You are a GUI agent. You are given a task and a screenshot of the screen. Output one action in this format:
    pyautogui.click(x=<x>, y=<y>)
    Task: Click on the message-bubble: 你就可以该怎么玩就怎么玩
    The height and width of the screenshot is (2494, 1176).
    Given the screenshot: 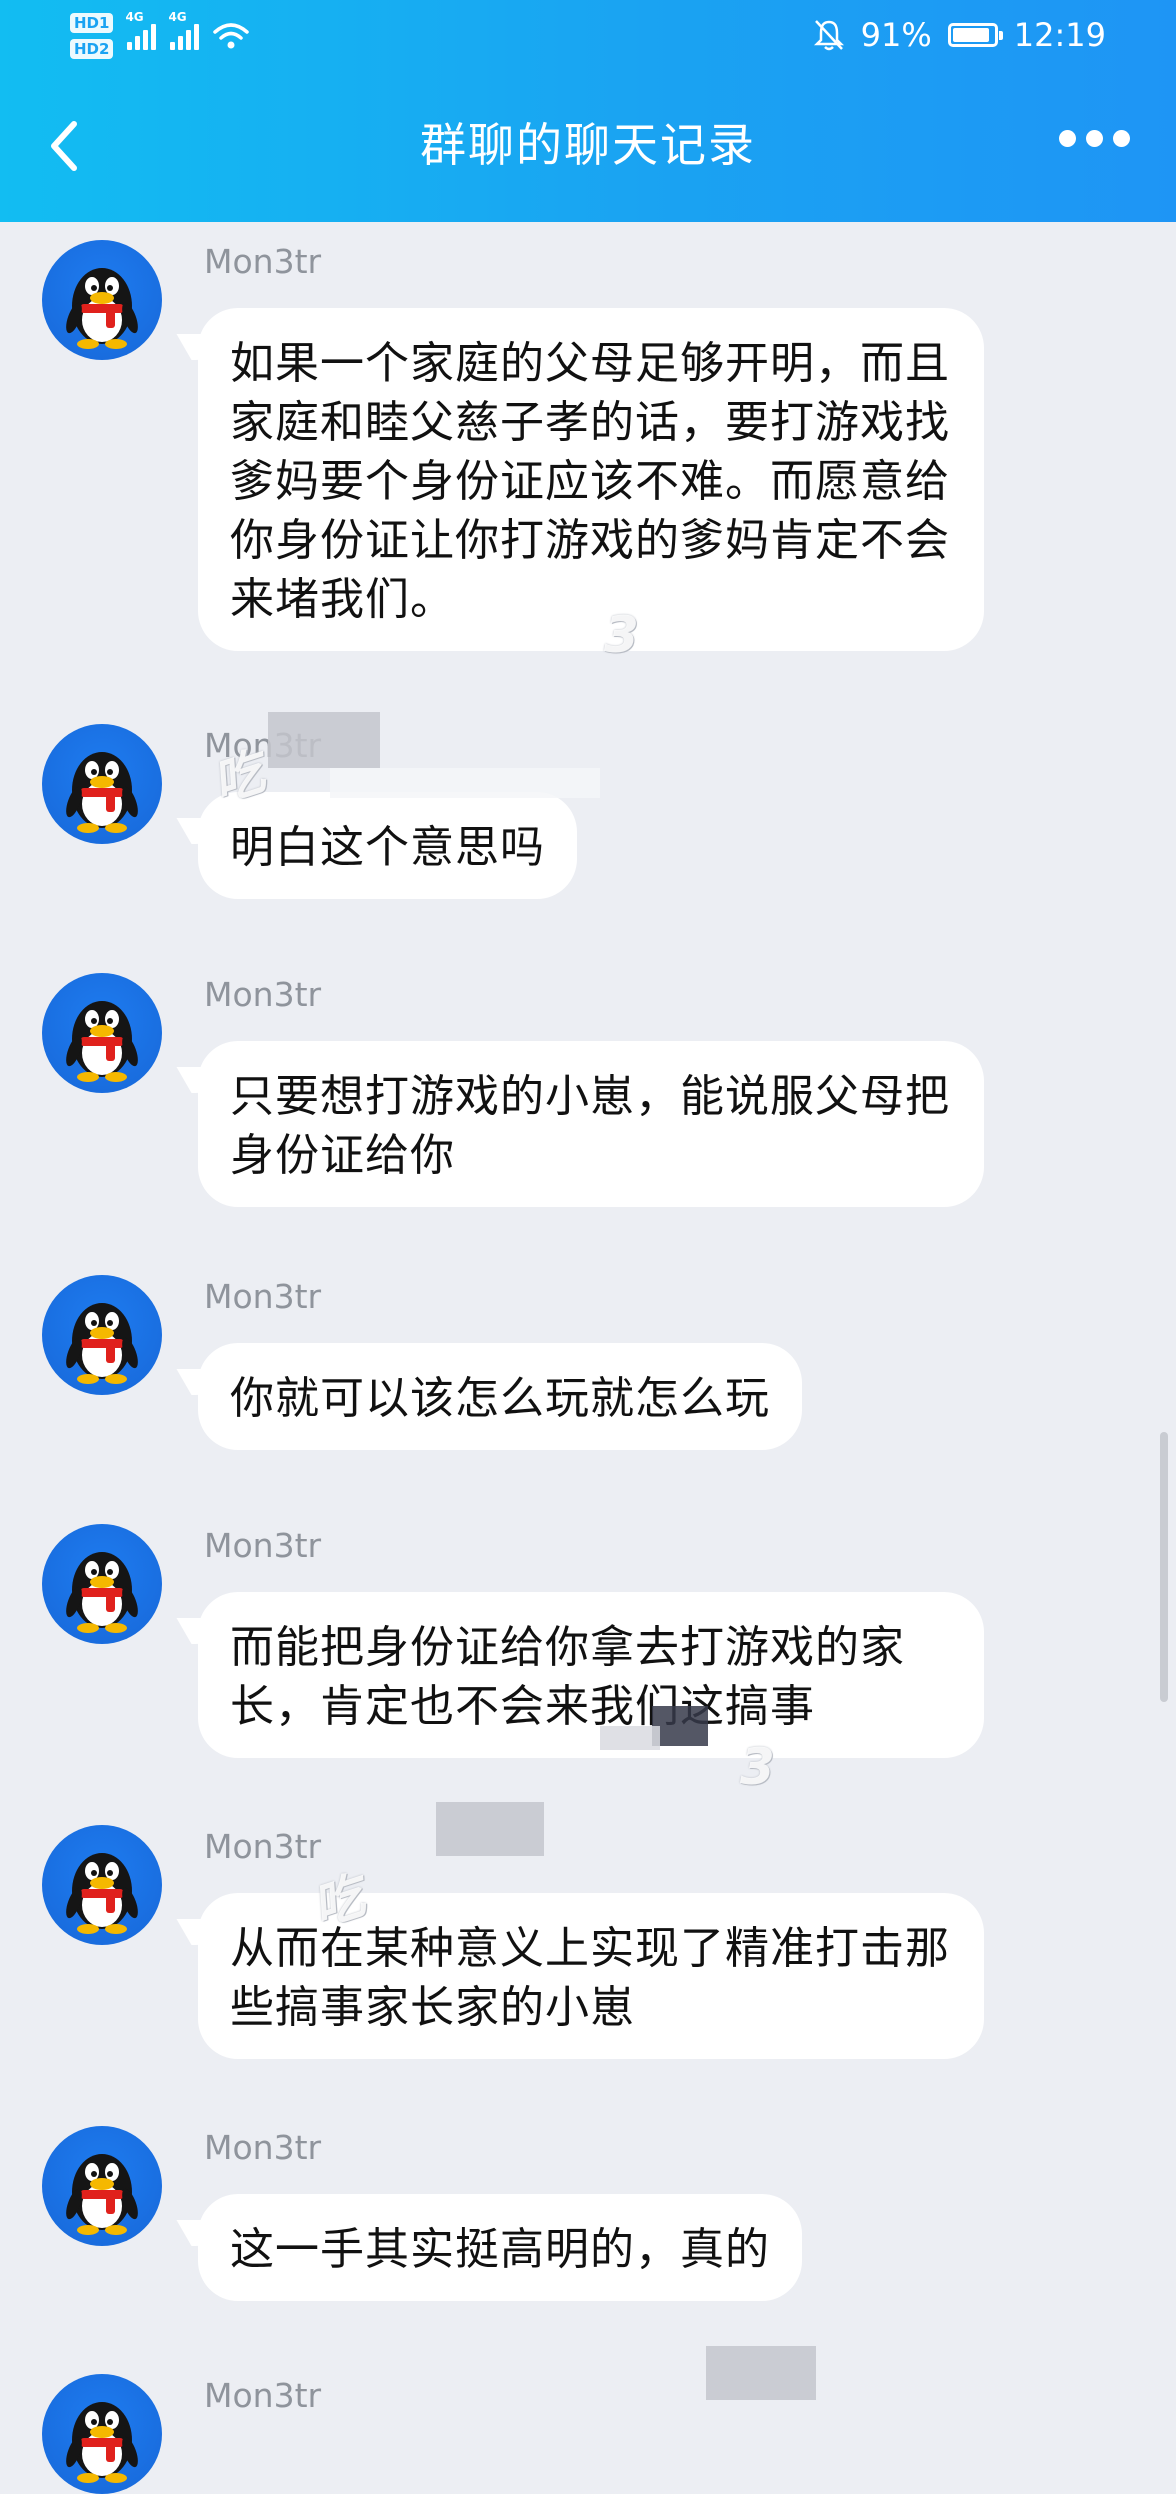 What is the action you would take?
    pyautogui.click(x=500, y=1396)
    